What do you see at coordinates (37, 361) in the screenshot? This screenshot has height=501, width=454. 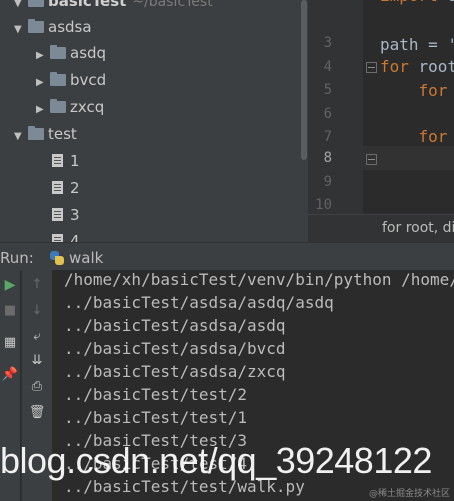 I see `scroll-to-end-icon: ⇊` at bounding box center [37, 361].